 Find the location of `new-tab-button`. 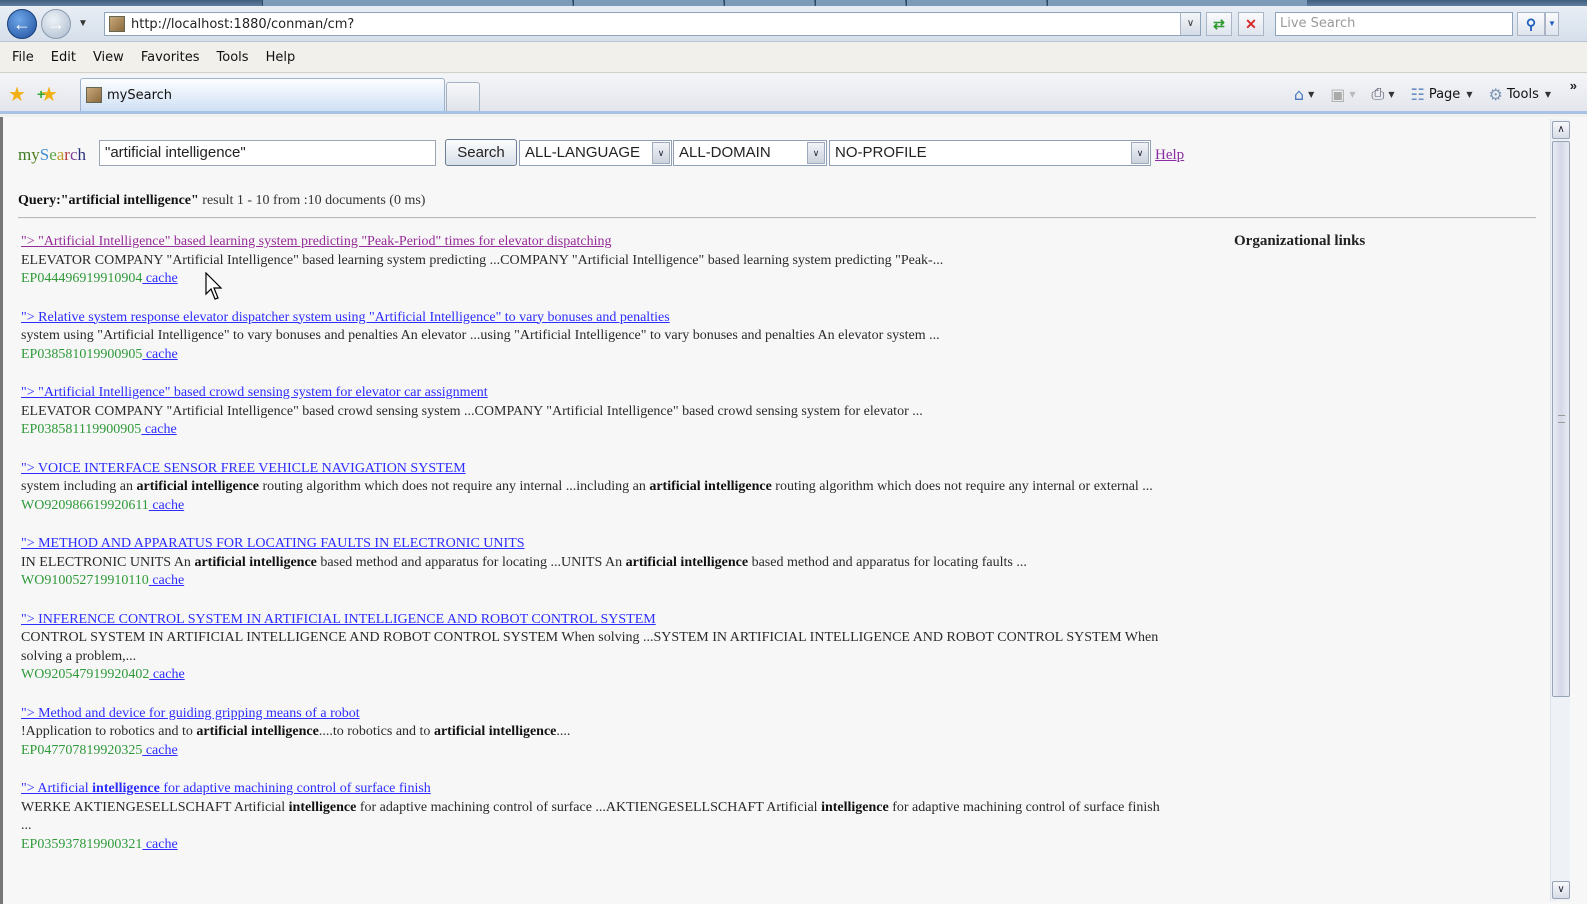

new-tab-button is located at coordinates (463, 96).